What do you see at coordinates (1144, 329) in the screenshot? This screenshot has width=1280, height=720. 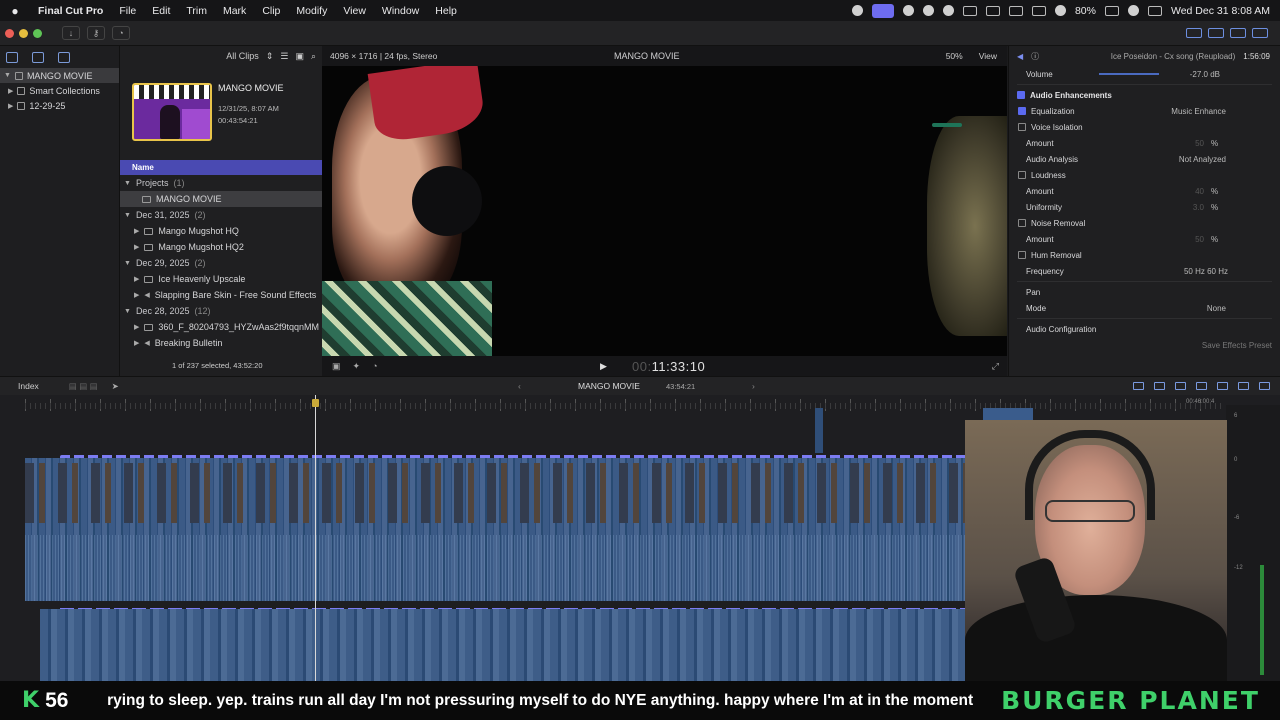 I see `audio-config-row: Audio Configuration` at bounding box center [1144, 329].